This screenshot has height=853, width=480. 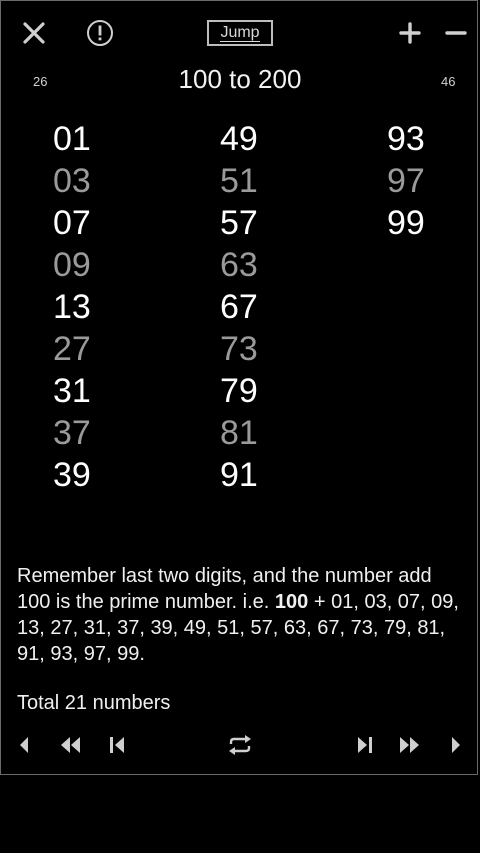 I want to click on number-cell: 93, so click(x=406, y=139).